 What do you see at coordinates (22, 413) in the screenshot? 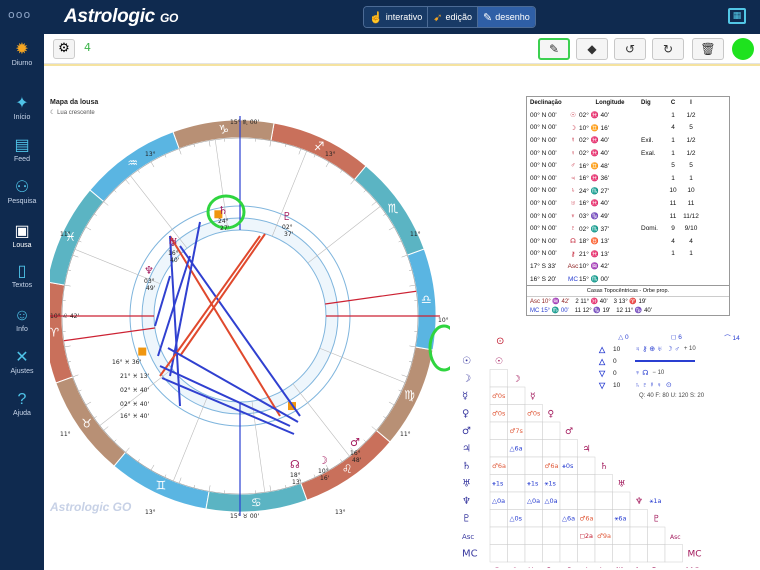
I see `sidebar-item-label: Ajuda` at bounding box center [22, 413].